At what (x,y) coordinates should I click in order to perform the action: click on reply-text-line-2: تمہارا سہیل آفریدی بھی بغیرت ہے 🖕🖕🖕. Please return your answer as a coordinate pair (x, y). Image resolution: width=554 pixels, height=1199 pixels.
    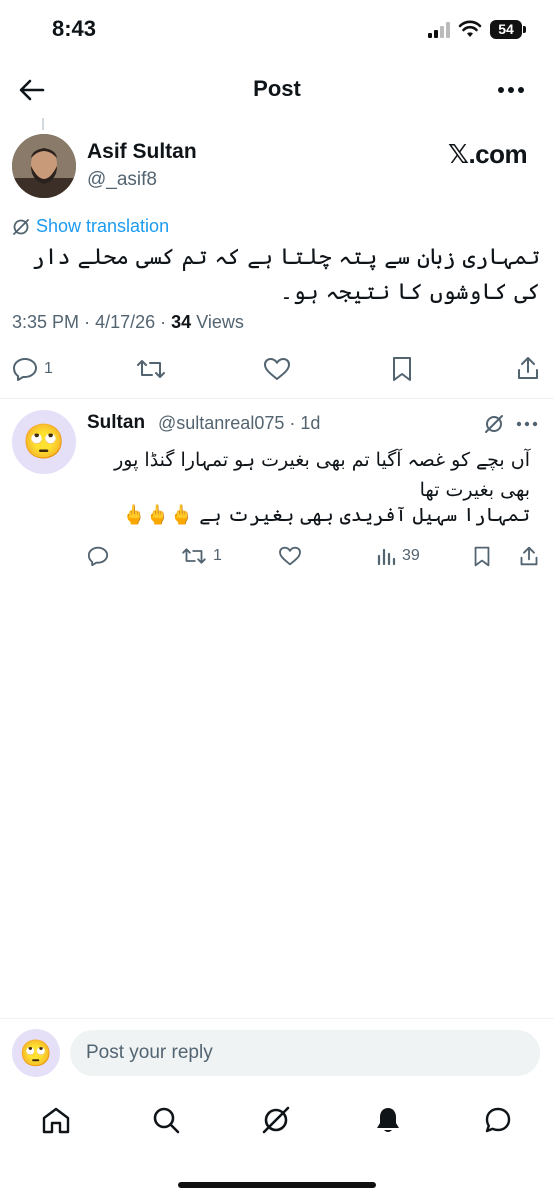
    Looking at the image, I should click on (326, 515).